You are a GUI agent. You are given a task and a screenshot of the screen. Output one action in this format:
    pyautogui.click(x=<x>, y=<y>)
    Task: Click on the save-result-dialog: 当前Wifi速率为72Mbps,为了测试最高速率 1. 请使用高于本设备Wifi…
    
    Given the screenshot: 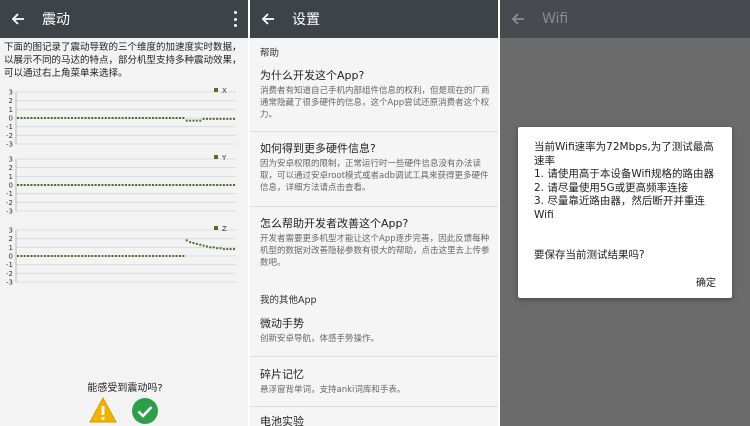 What is the action you would take?
    pyautogui.click(x=625, y=212)
    